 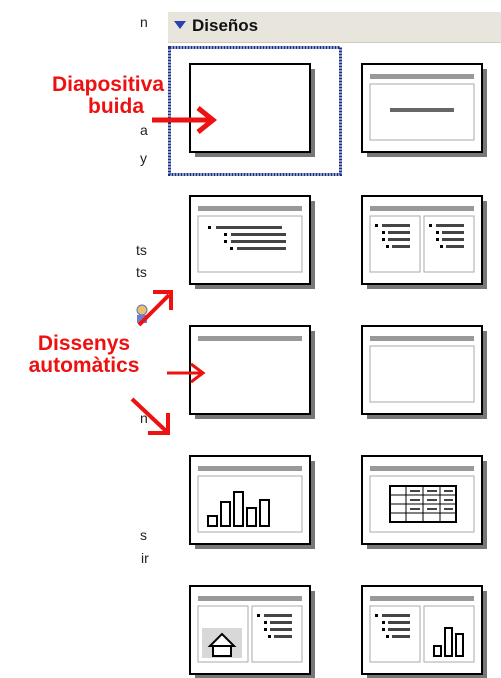 What do you see at coordinates (145, 558) in the screenshot?
I see `text-fragment: ir` at bounding box center [145, 558].